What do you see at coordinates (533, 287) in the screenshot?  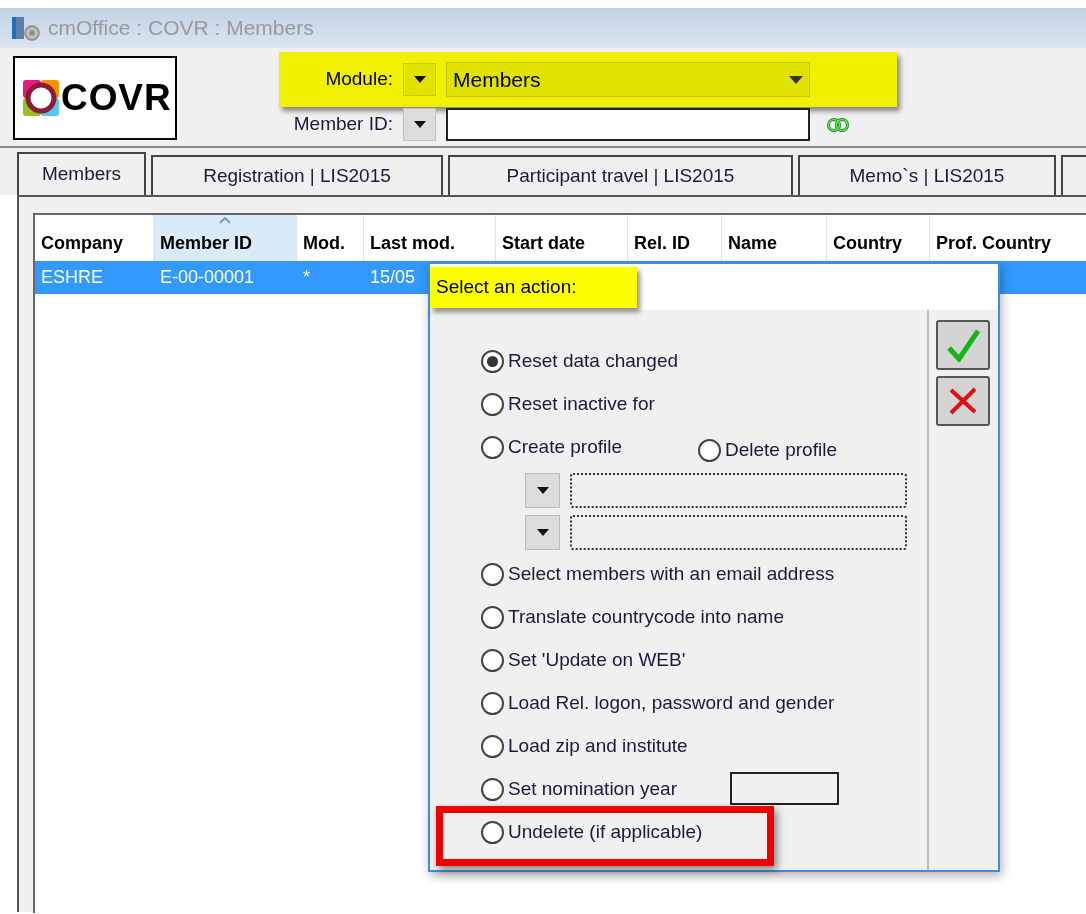 I see `dialog-title: Select an action:` at bounding box center [533, 287].